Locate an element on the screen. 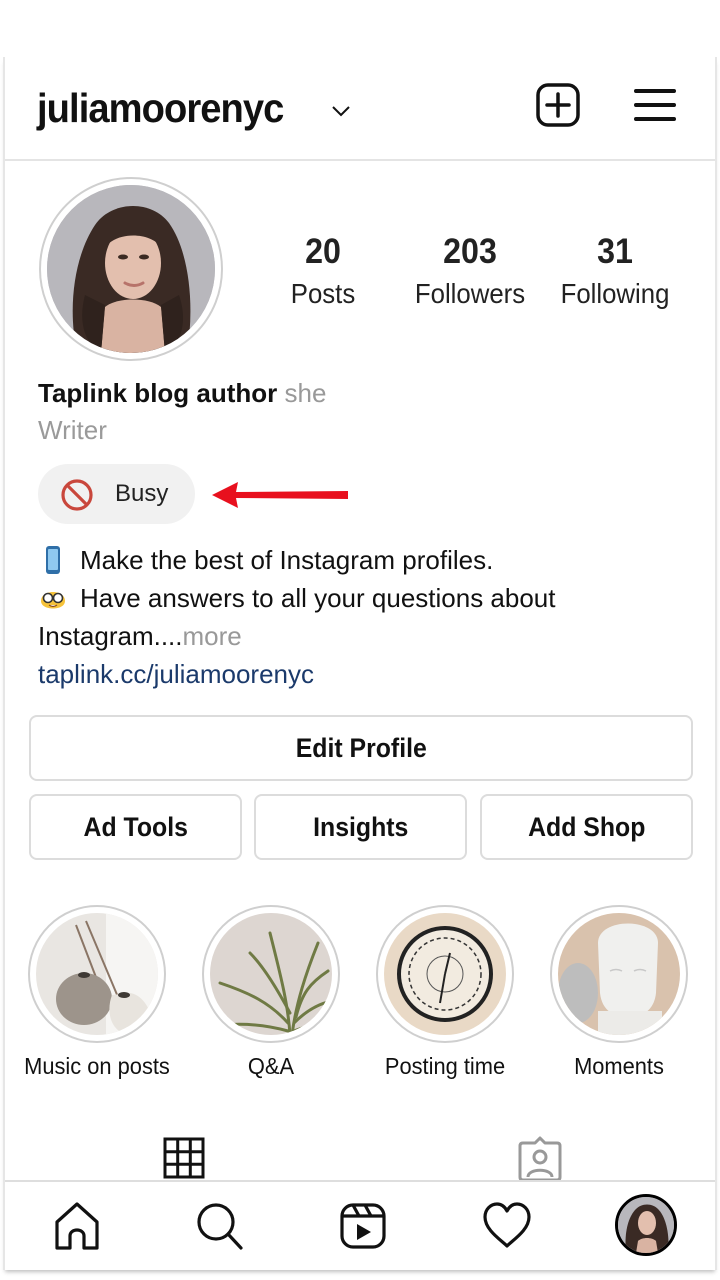  ad-tools-label: Ad Tools is located at coordinates (135, 826).